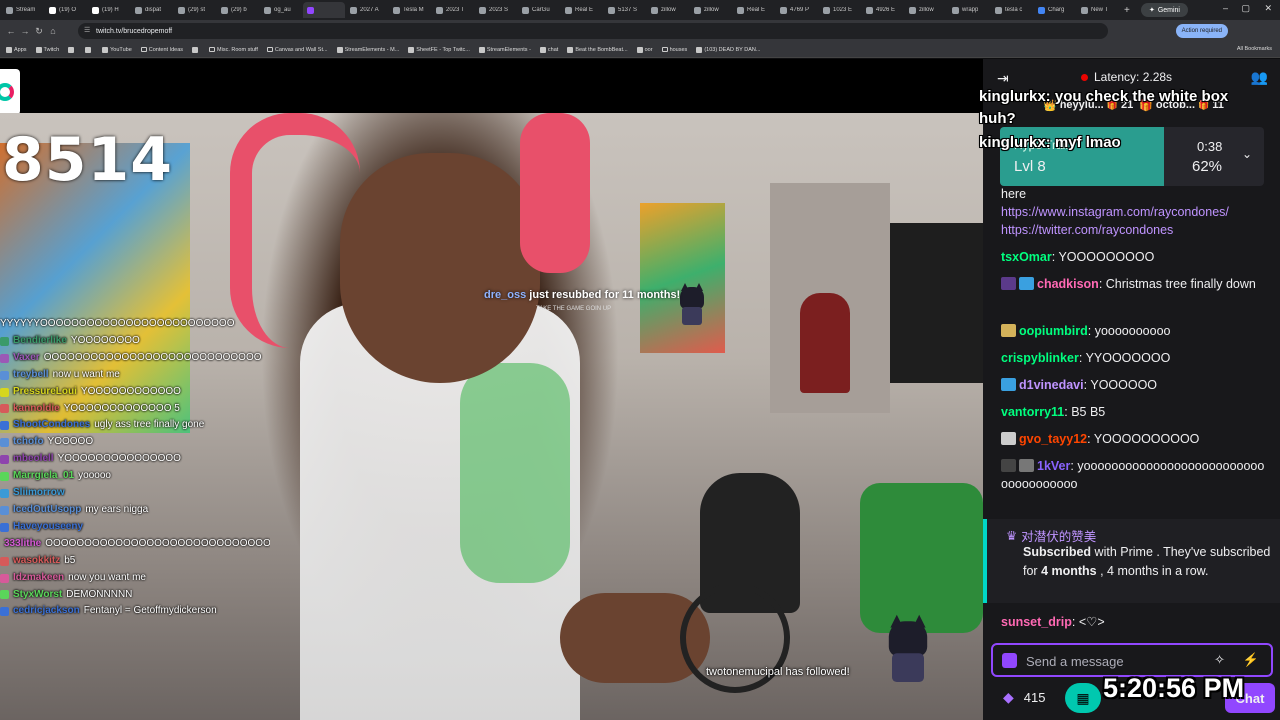  I want to click on tab-favicon-icon, so click(310, 10).